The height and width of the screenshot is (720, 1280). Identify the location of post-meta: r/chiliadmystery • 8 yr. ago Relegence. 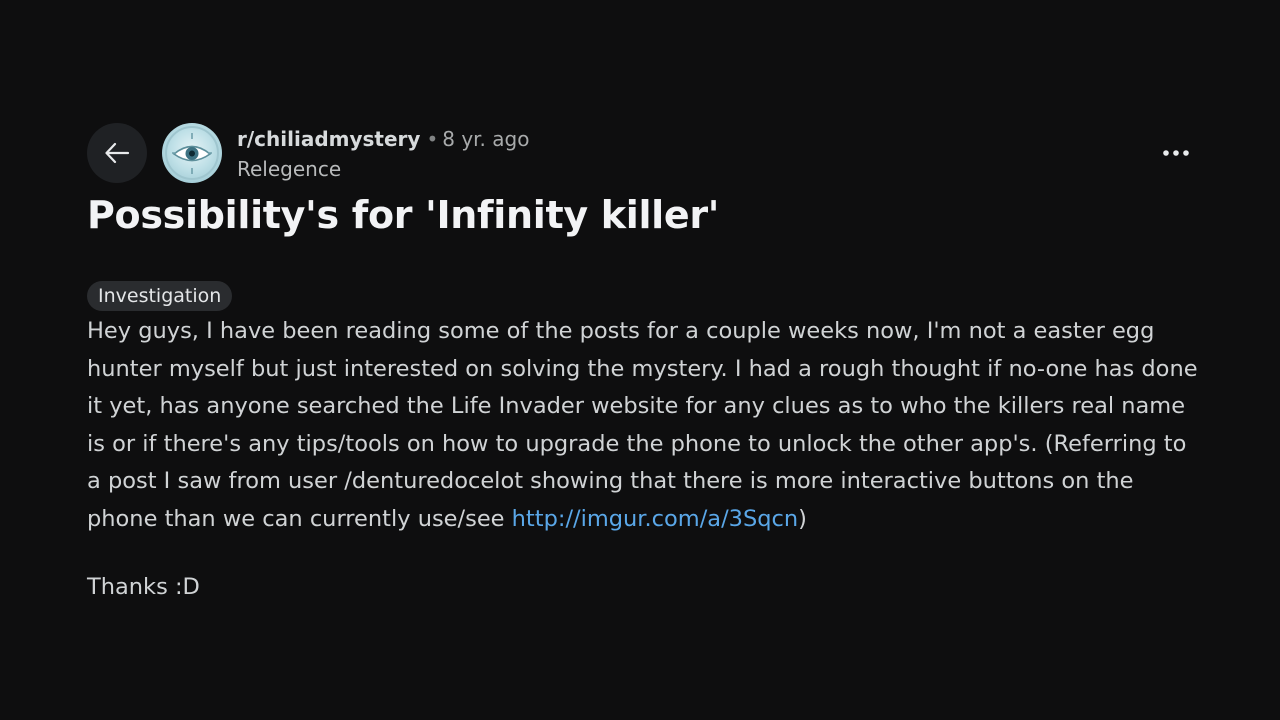
(383, 154).